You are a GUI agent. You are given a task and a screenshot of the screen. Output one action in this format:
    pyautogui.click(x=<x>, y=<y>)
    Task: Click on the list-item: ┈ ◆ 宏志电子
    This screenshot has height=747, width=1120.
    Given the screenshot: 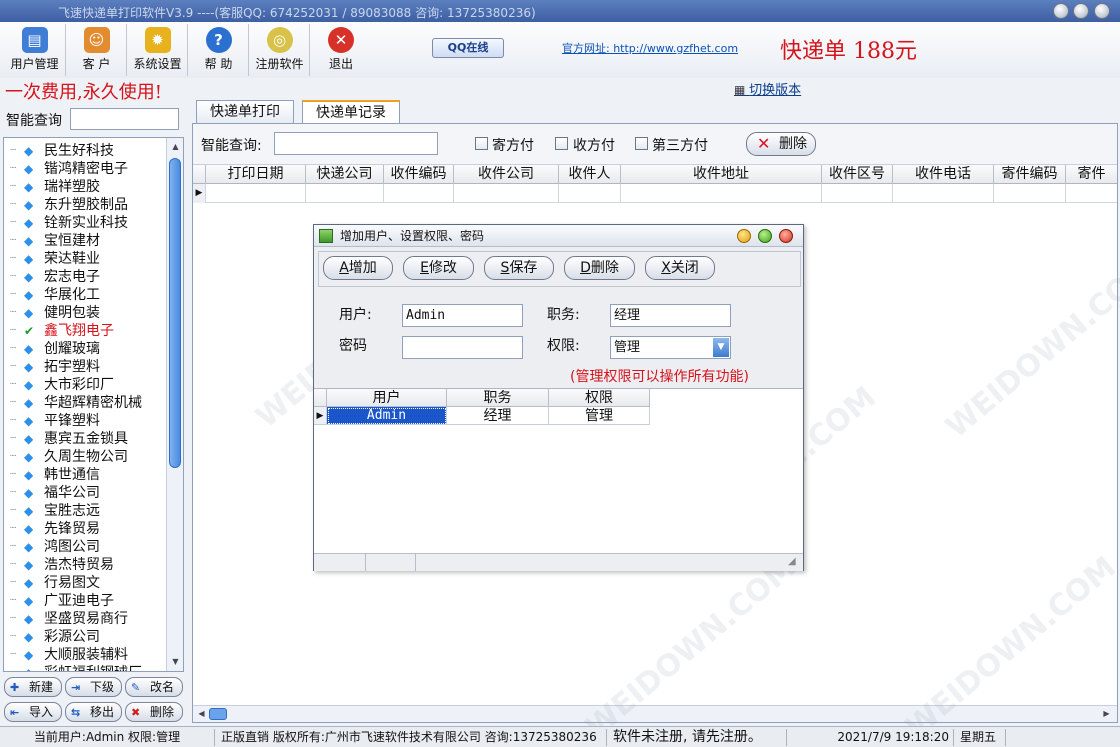 What is the action you would take?
    pyautogui.click(x=85, y=277)
    